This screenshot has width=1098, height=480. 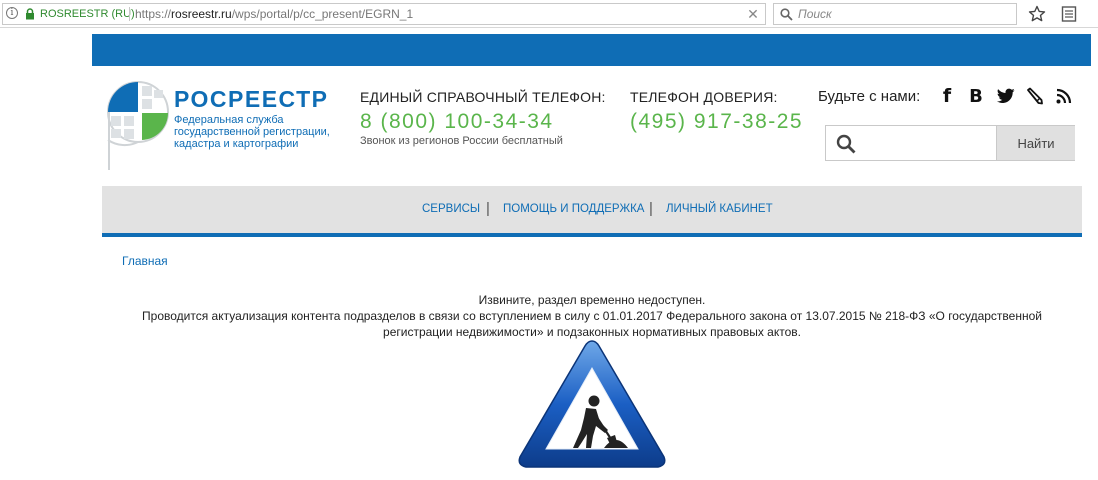 What do you see at coordinates (252, 132) in the screenshot?
I see `logo-subtitle-line: государственной регистрации,` at bounding box center [252, 132].